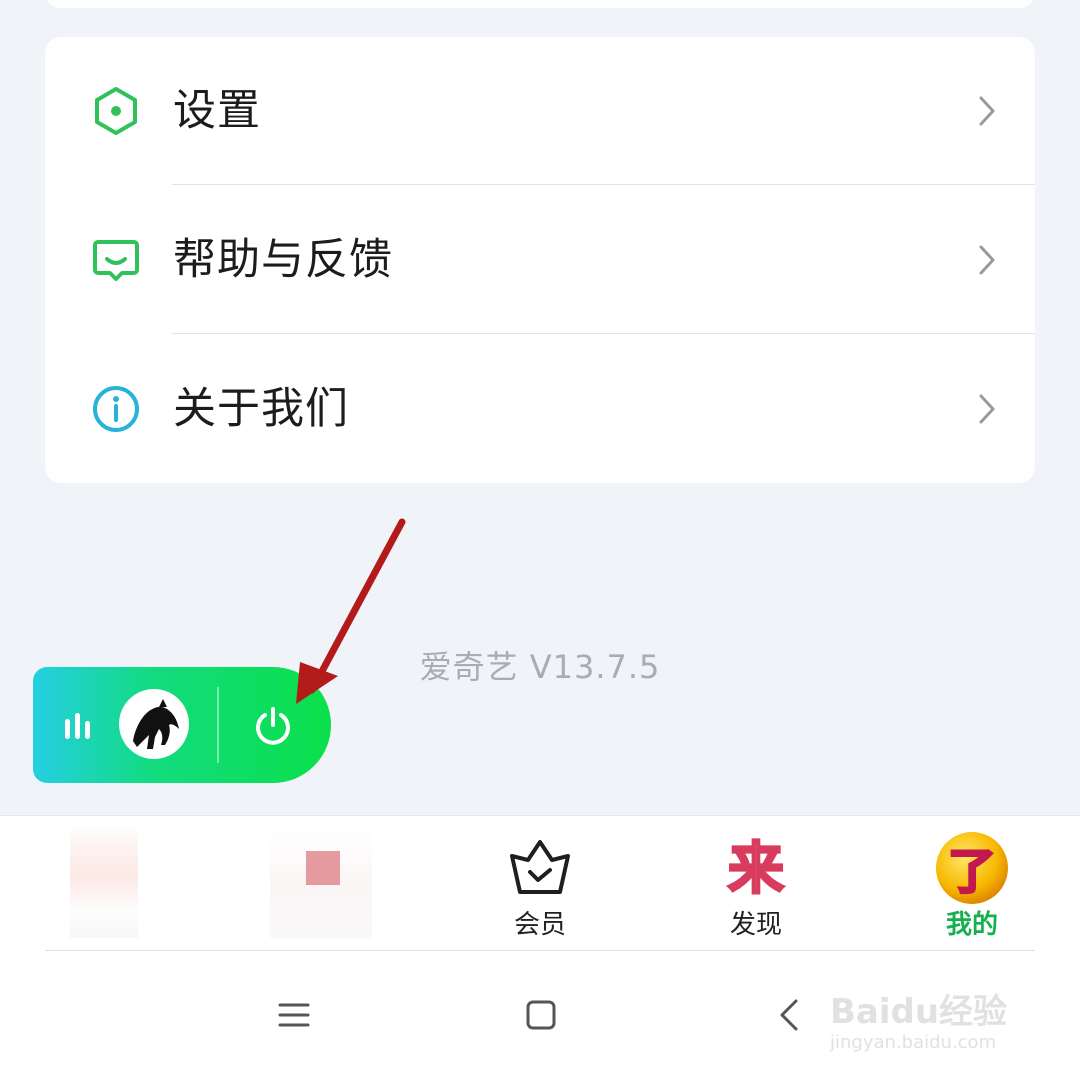 This screenshot has width=1080, height=1080. I want to click on blurred-tab-icon, so click(104, 883).